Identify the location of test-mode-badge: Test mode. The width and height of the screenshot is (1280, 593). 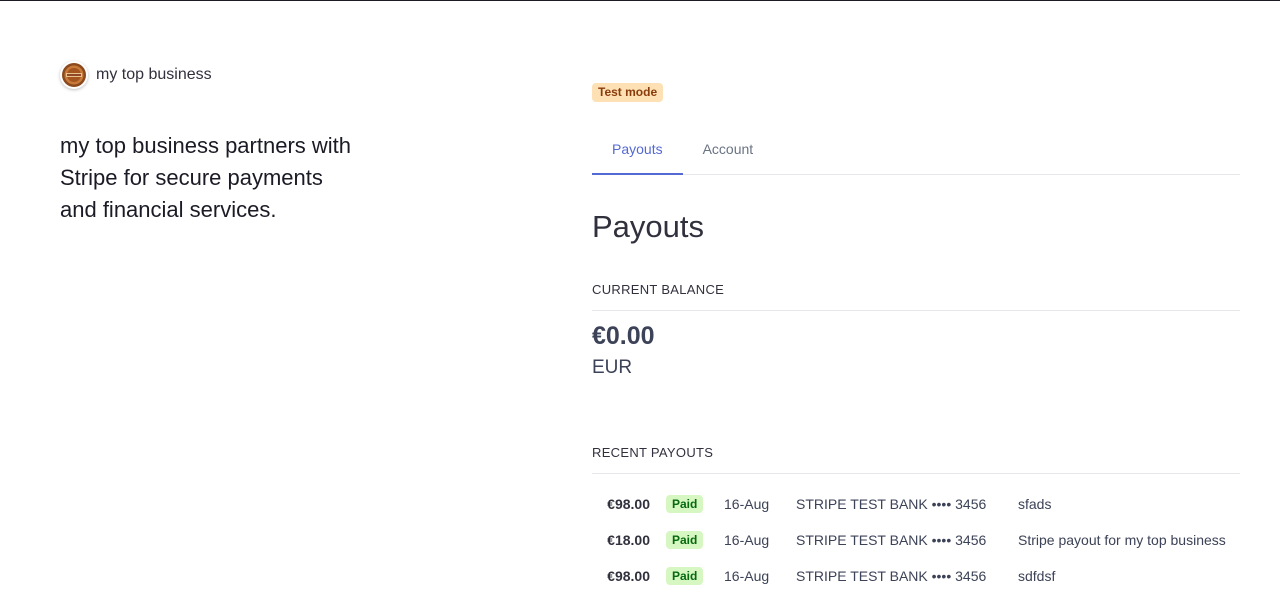
(628, 92).